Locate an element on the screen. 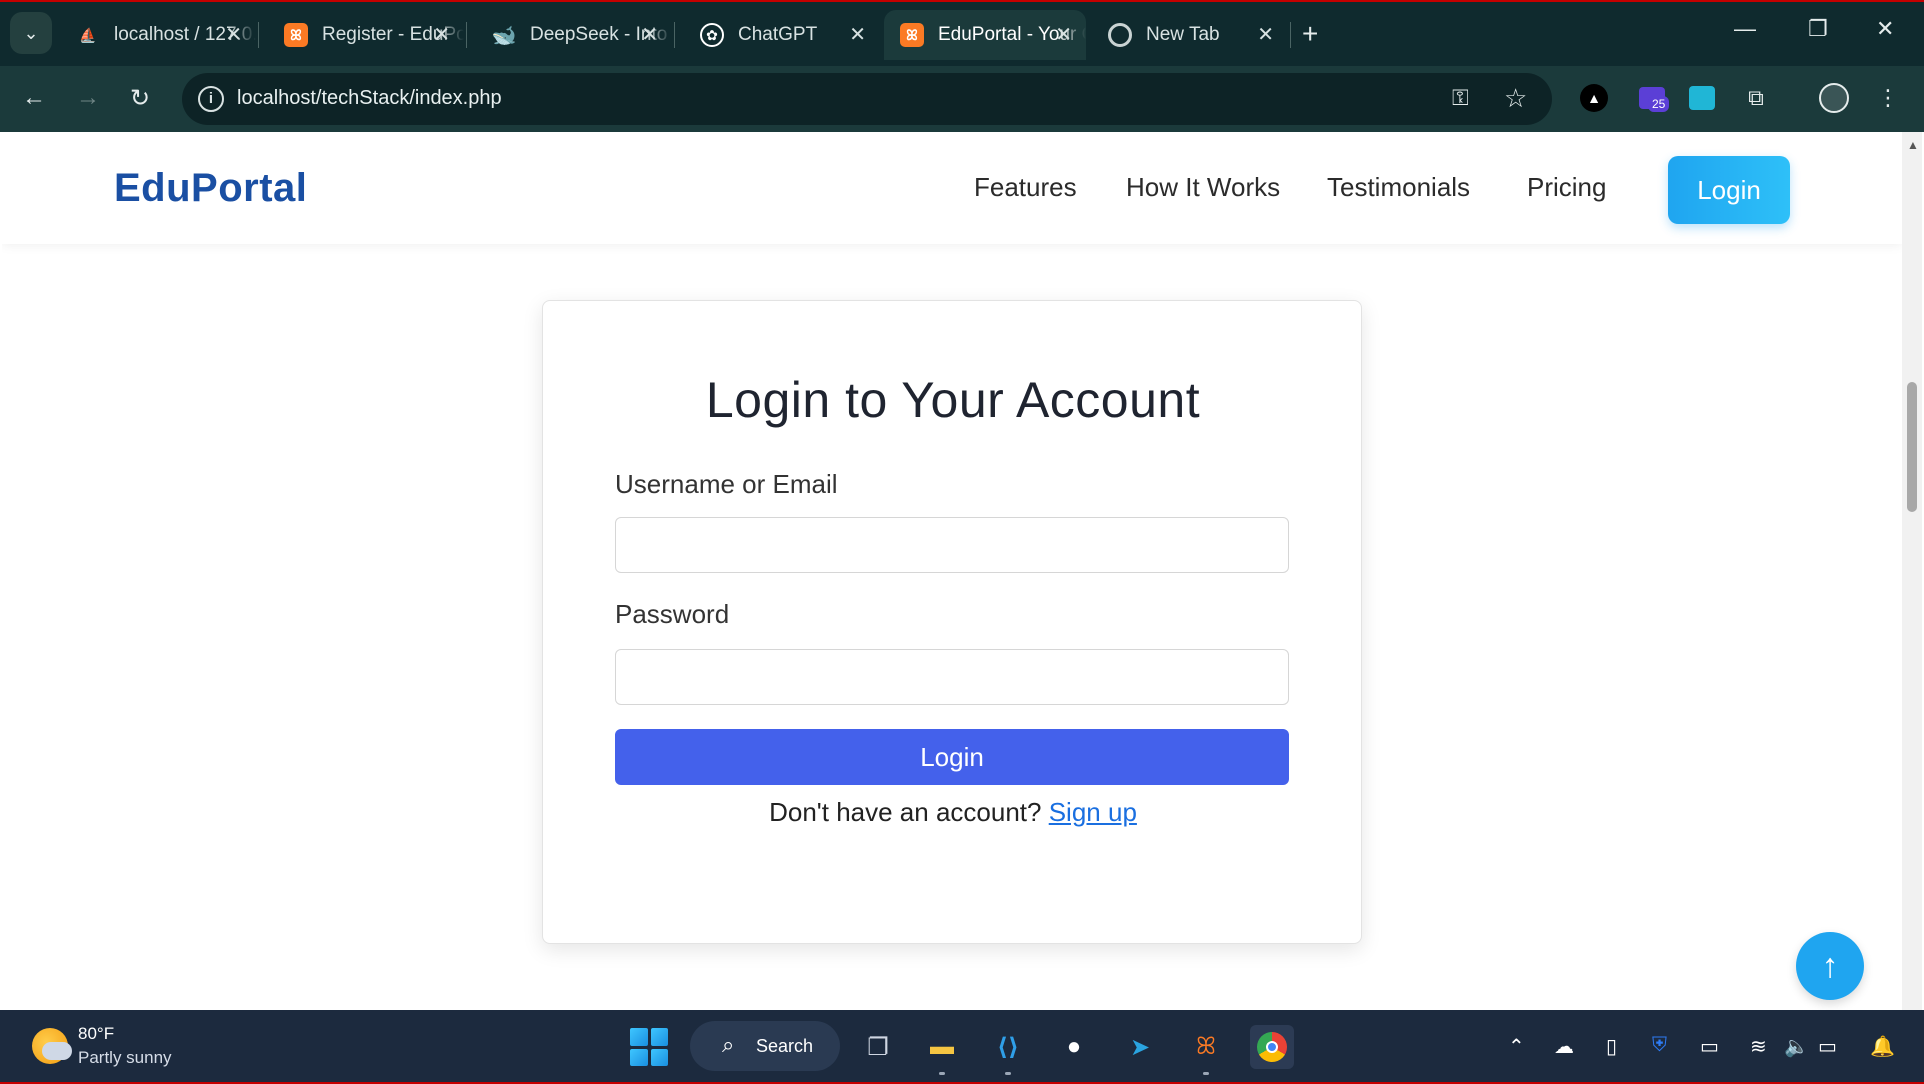  signup-link: Sign up is located at coordinates (1093, 812).